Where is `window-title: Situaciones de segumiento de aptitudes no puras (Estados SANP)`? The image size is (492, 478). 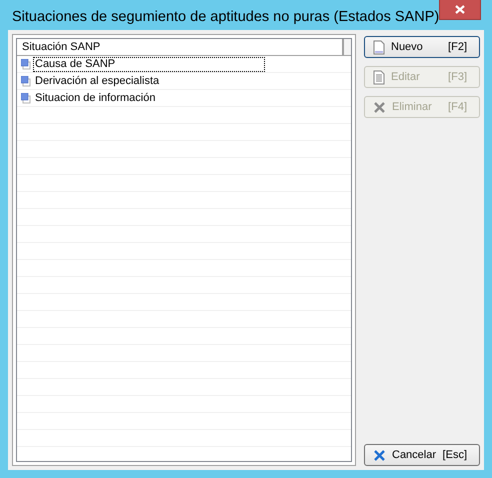
window-title: Situaciones de segumiento de aptitudes no puras (Estados SANP) is located at coordinates (225, 17).